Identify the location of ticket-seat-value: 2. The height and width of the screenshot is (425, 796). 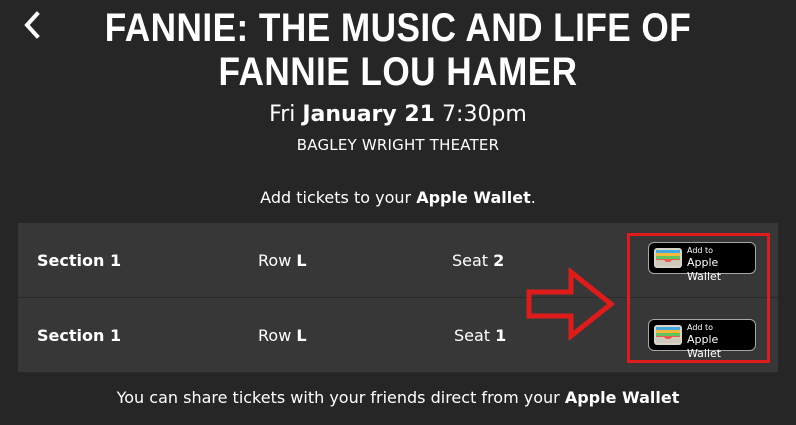
(499, 260).